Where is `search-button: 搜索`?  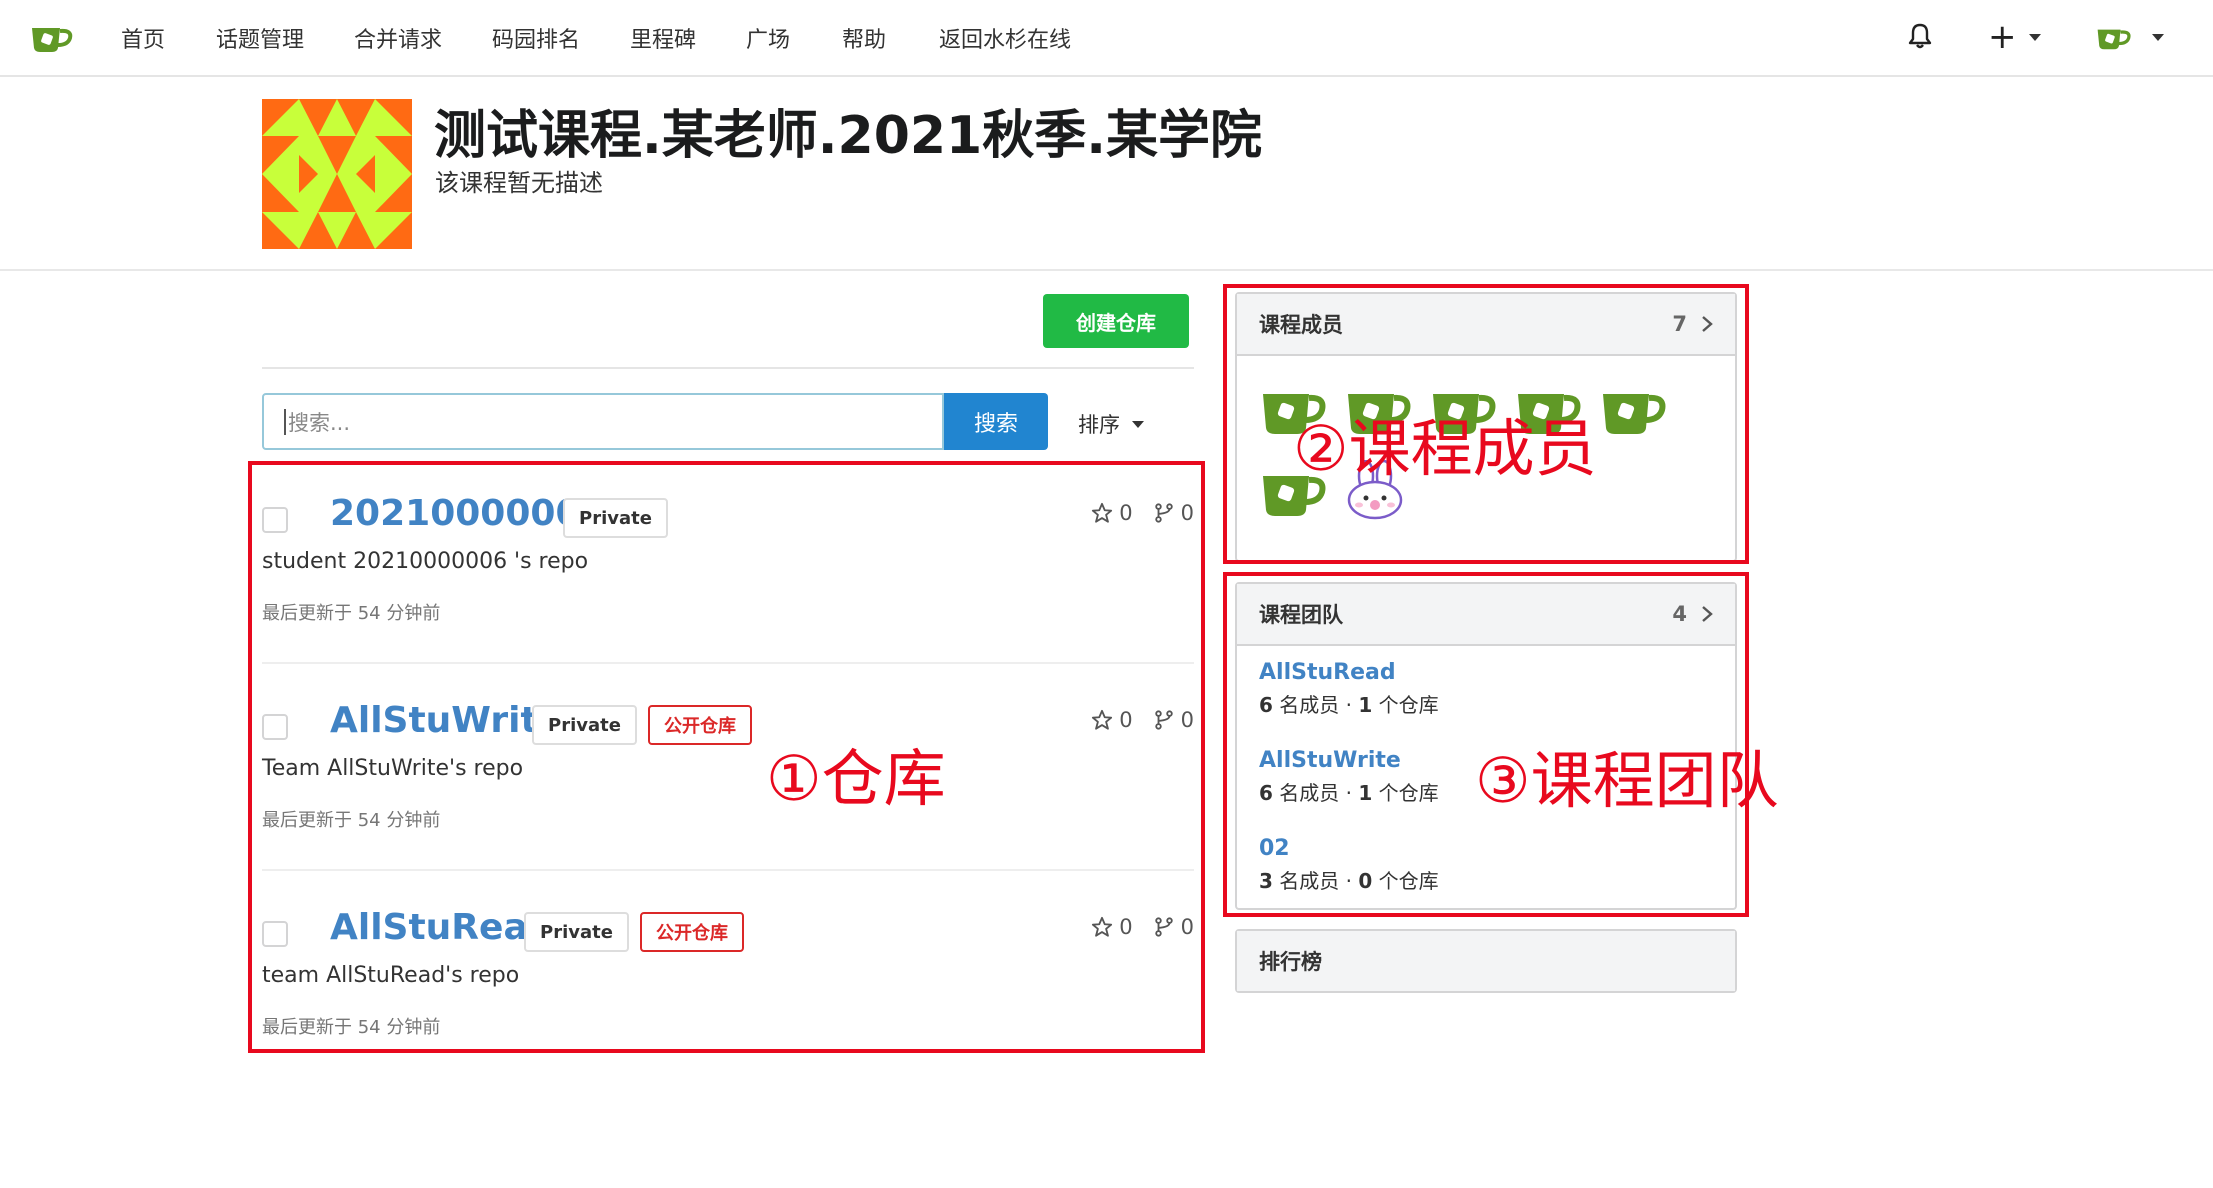
search-button: 搜索 is located at coordinates (996, 421).